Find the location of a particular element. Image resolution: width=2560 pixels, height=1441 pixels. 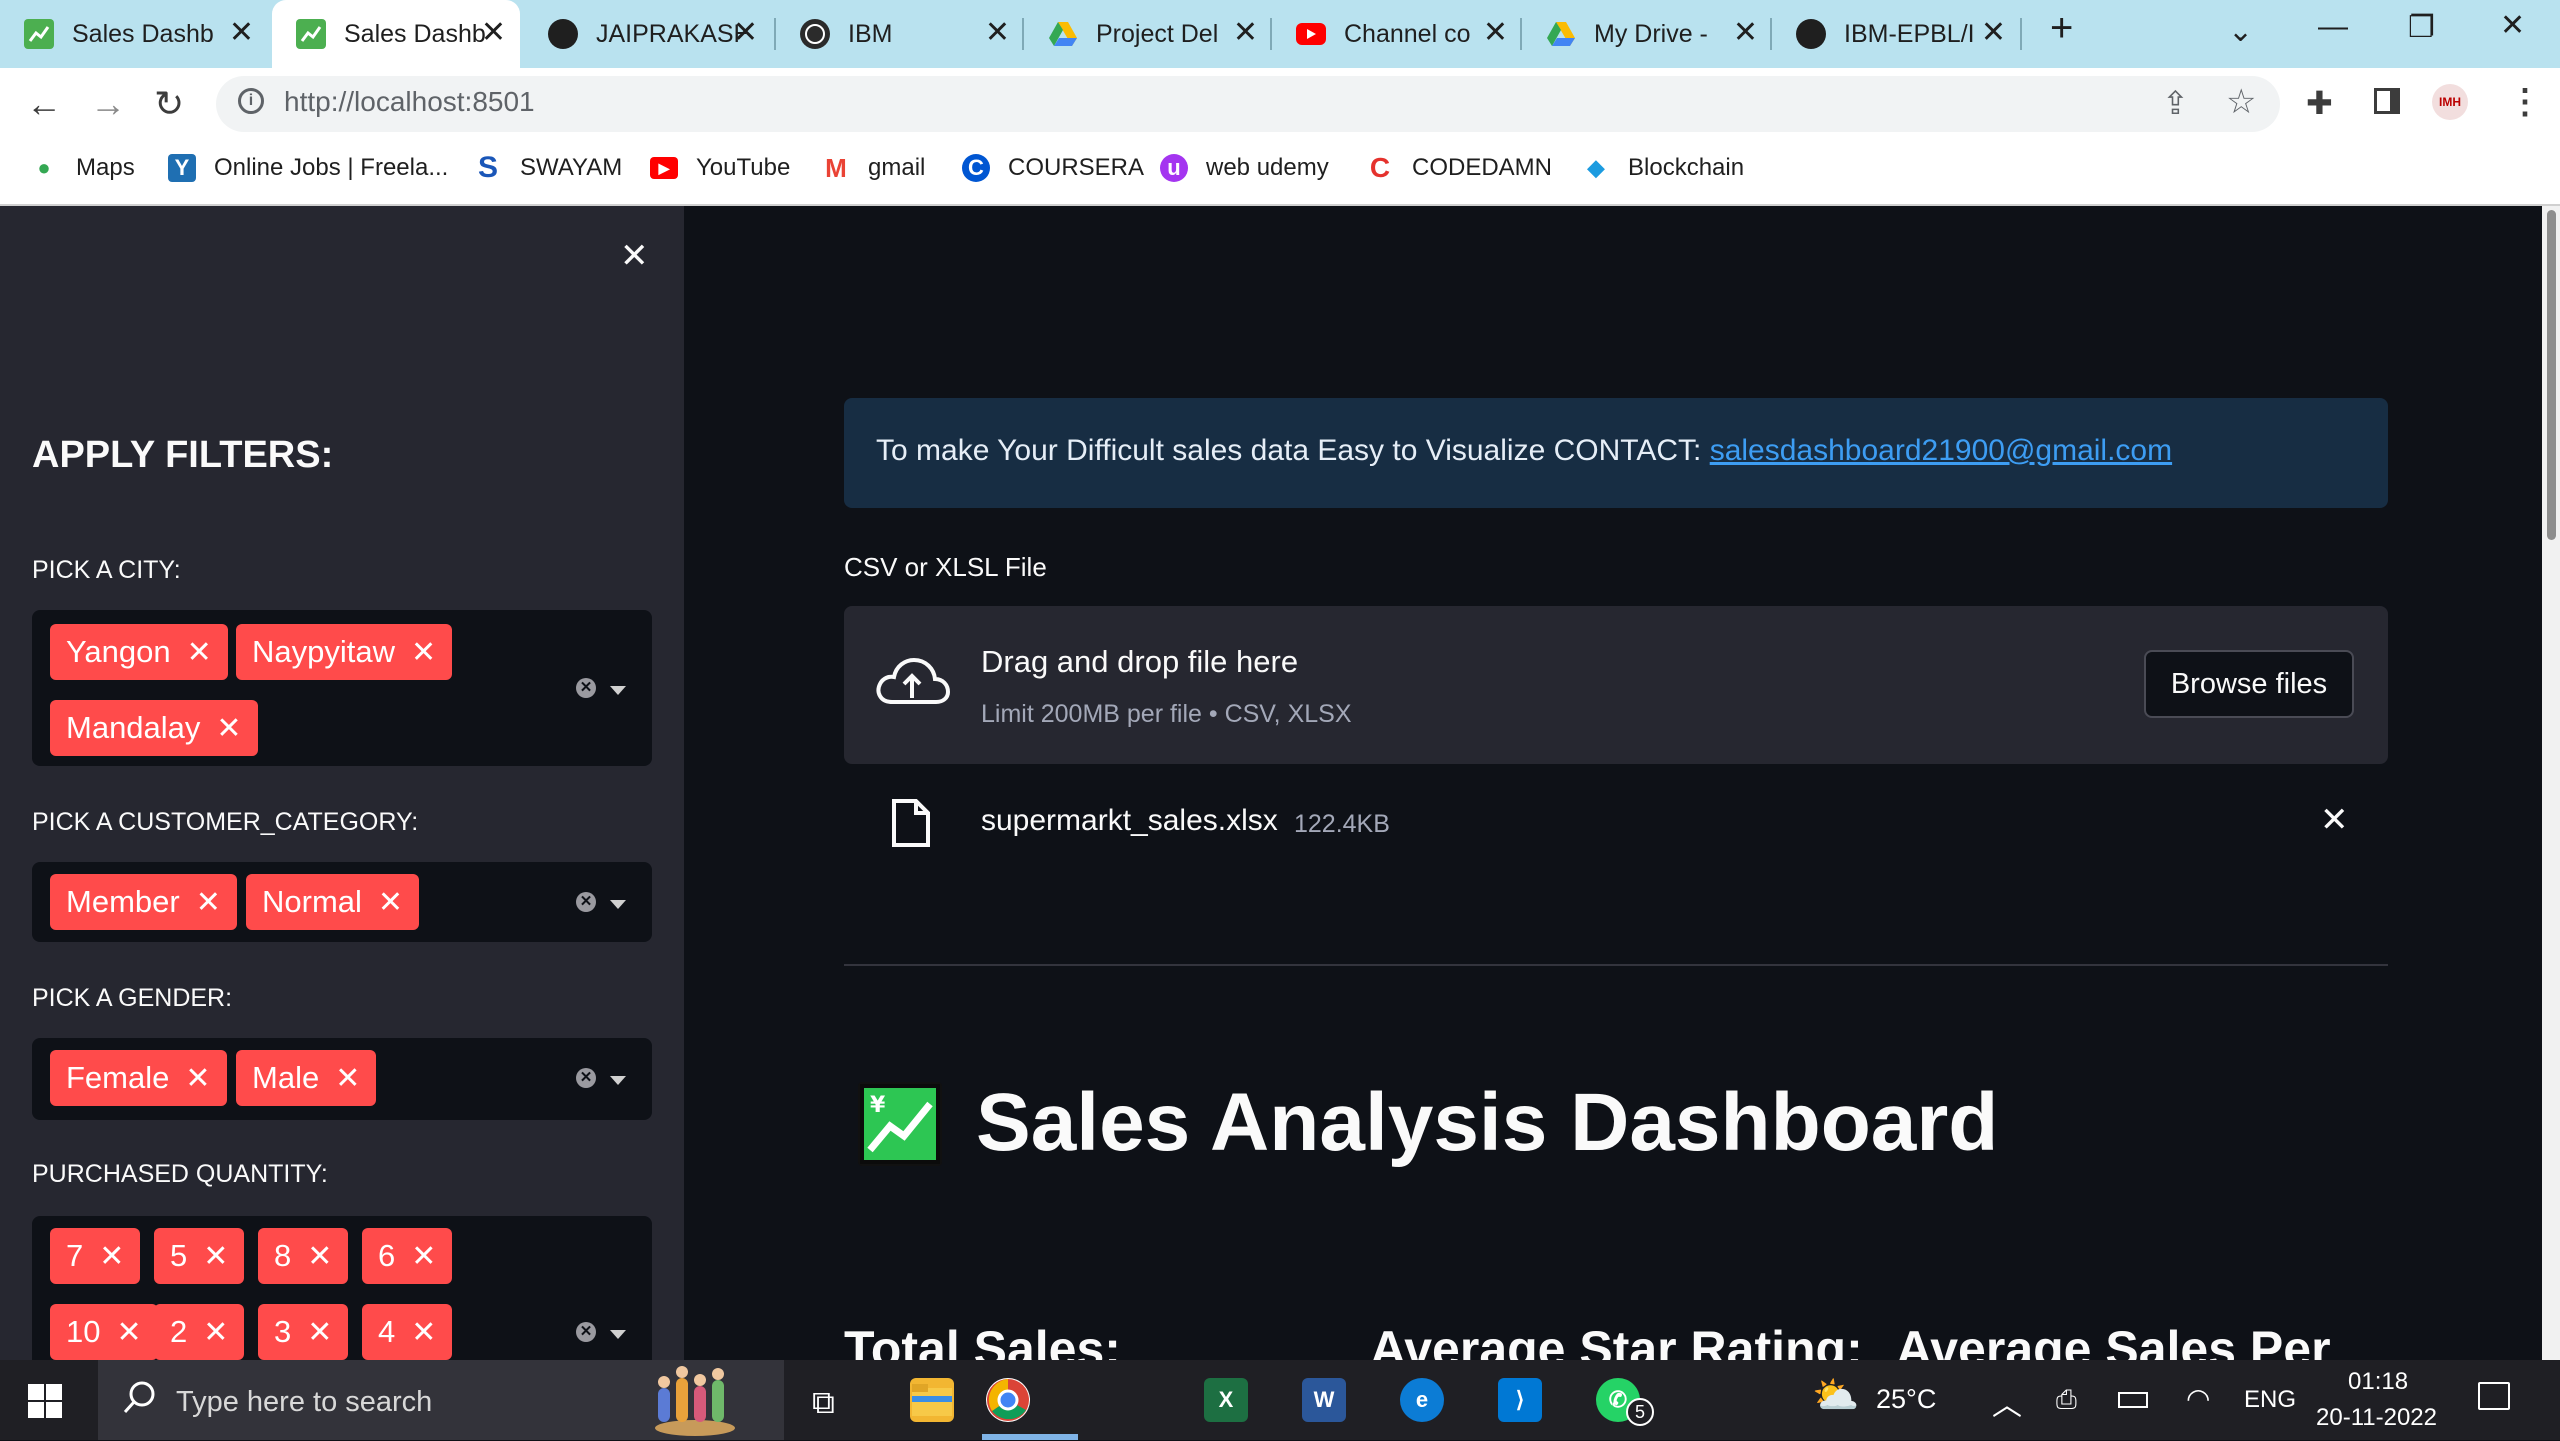

bookmark-gmail: Mgmail is located at coordinates (873, 168).